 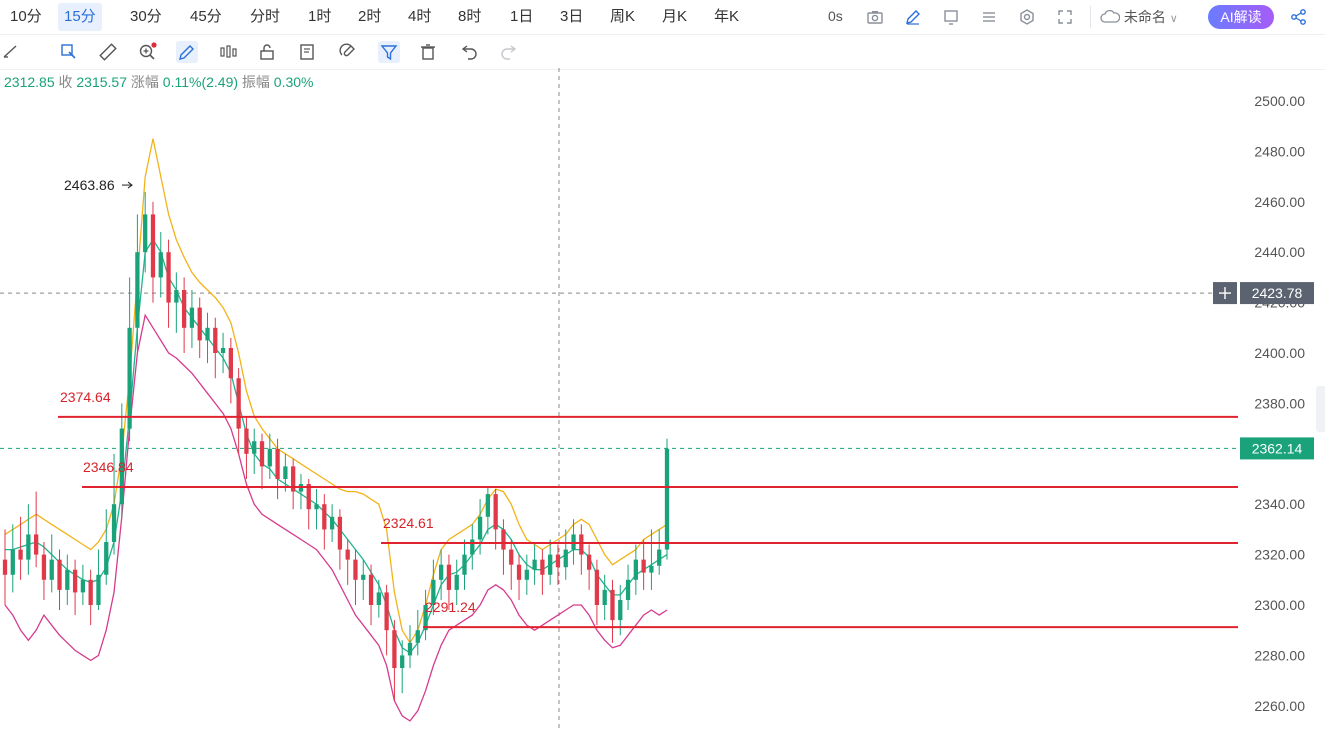 What do you see at coordinates (389, 52) in the screenshot?
I see `filter-icon` at bounding box center [389, 52].